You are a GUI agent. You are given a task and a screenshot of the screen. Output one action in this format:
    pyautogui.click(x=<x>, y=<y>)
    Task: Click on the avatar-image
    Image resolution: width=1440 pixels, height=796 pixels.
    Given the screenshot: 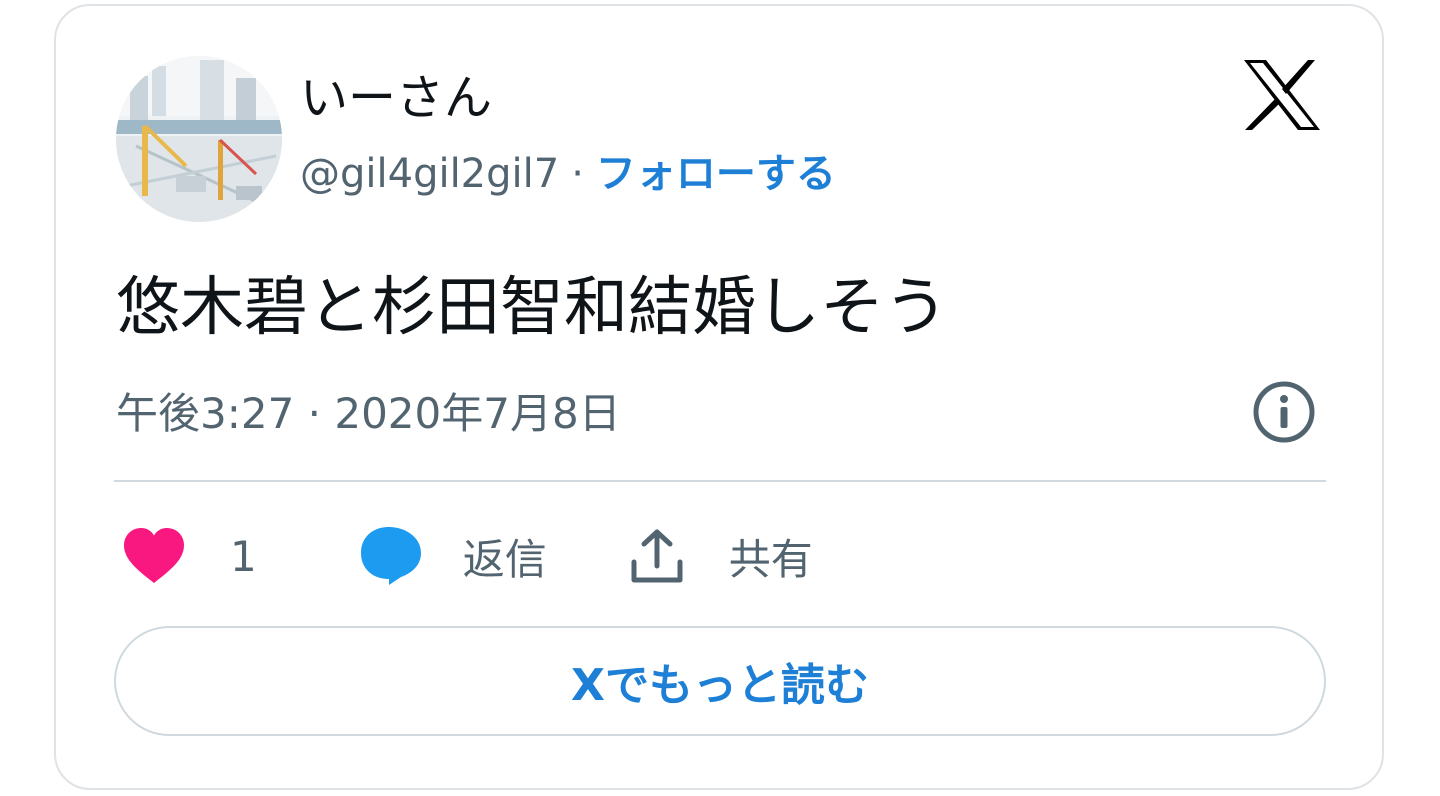 What is the action you would take?
    pyautogui.click(x=199, y=139)
    